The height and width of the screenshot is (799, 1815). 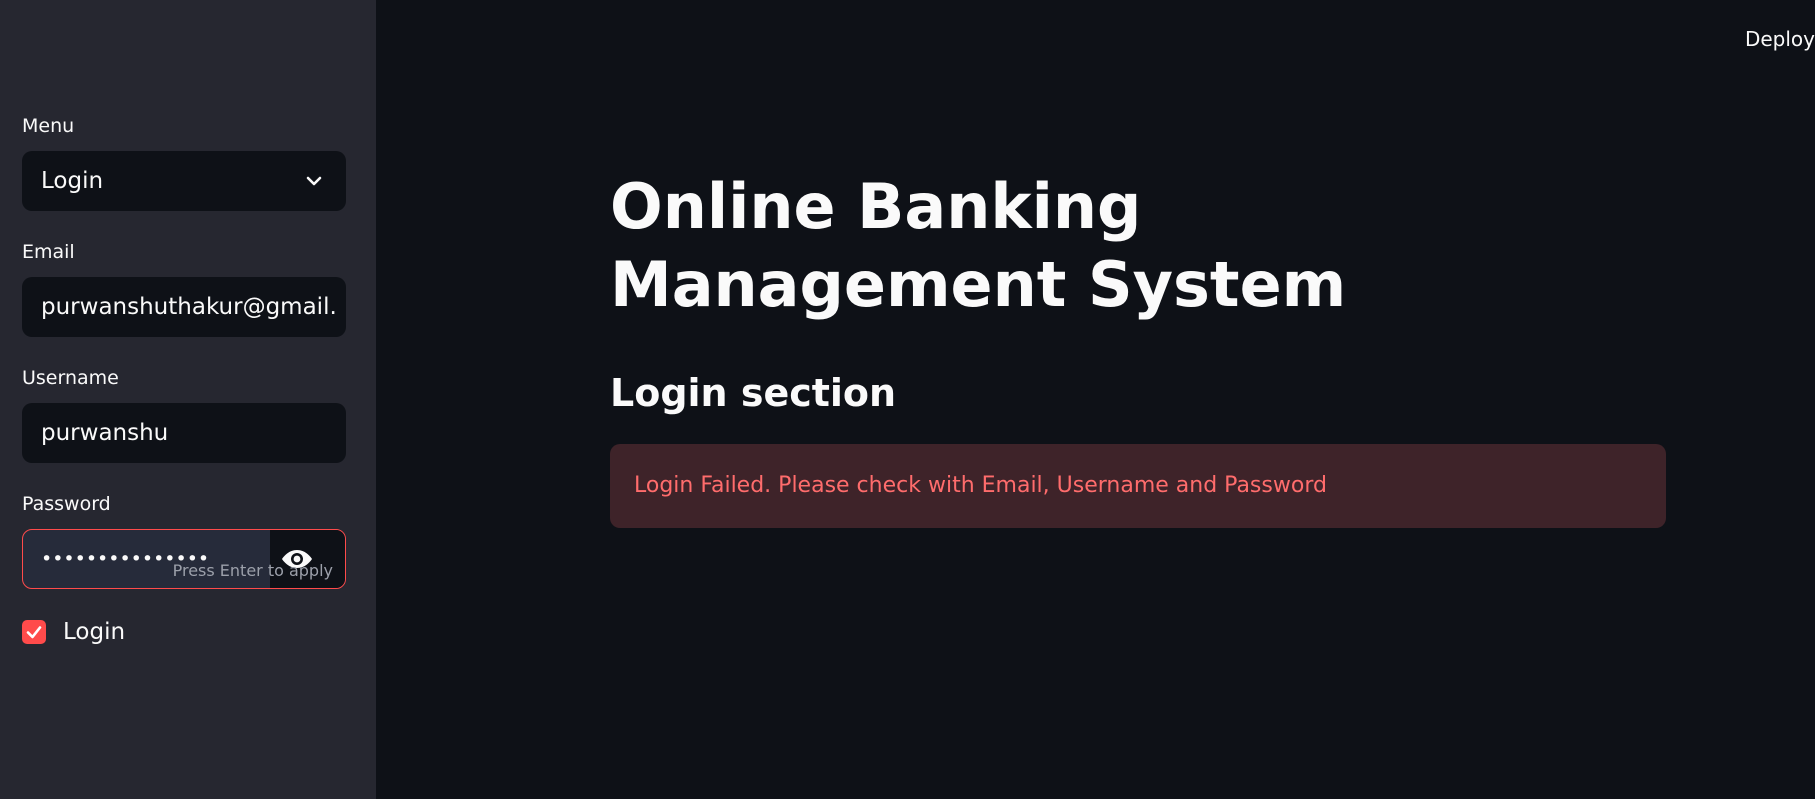 What do you see at coordinates (1780, 39) in the screenshot?
I see `deploy-button: Deploy` at bounding box center [1780, 39].